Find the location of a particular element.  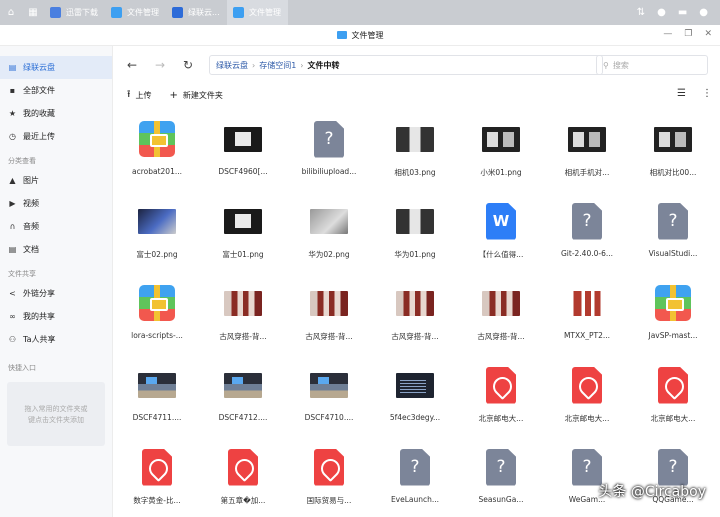

sidebar-item: ▪ 全部文件 is located at coordinates (56, 90).